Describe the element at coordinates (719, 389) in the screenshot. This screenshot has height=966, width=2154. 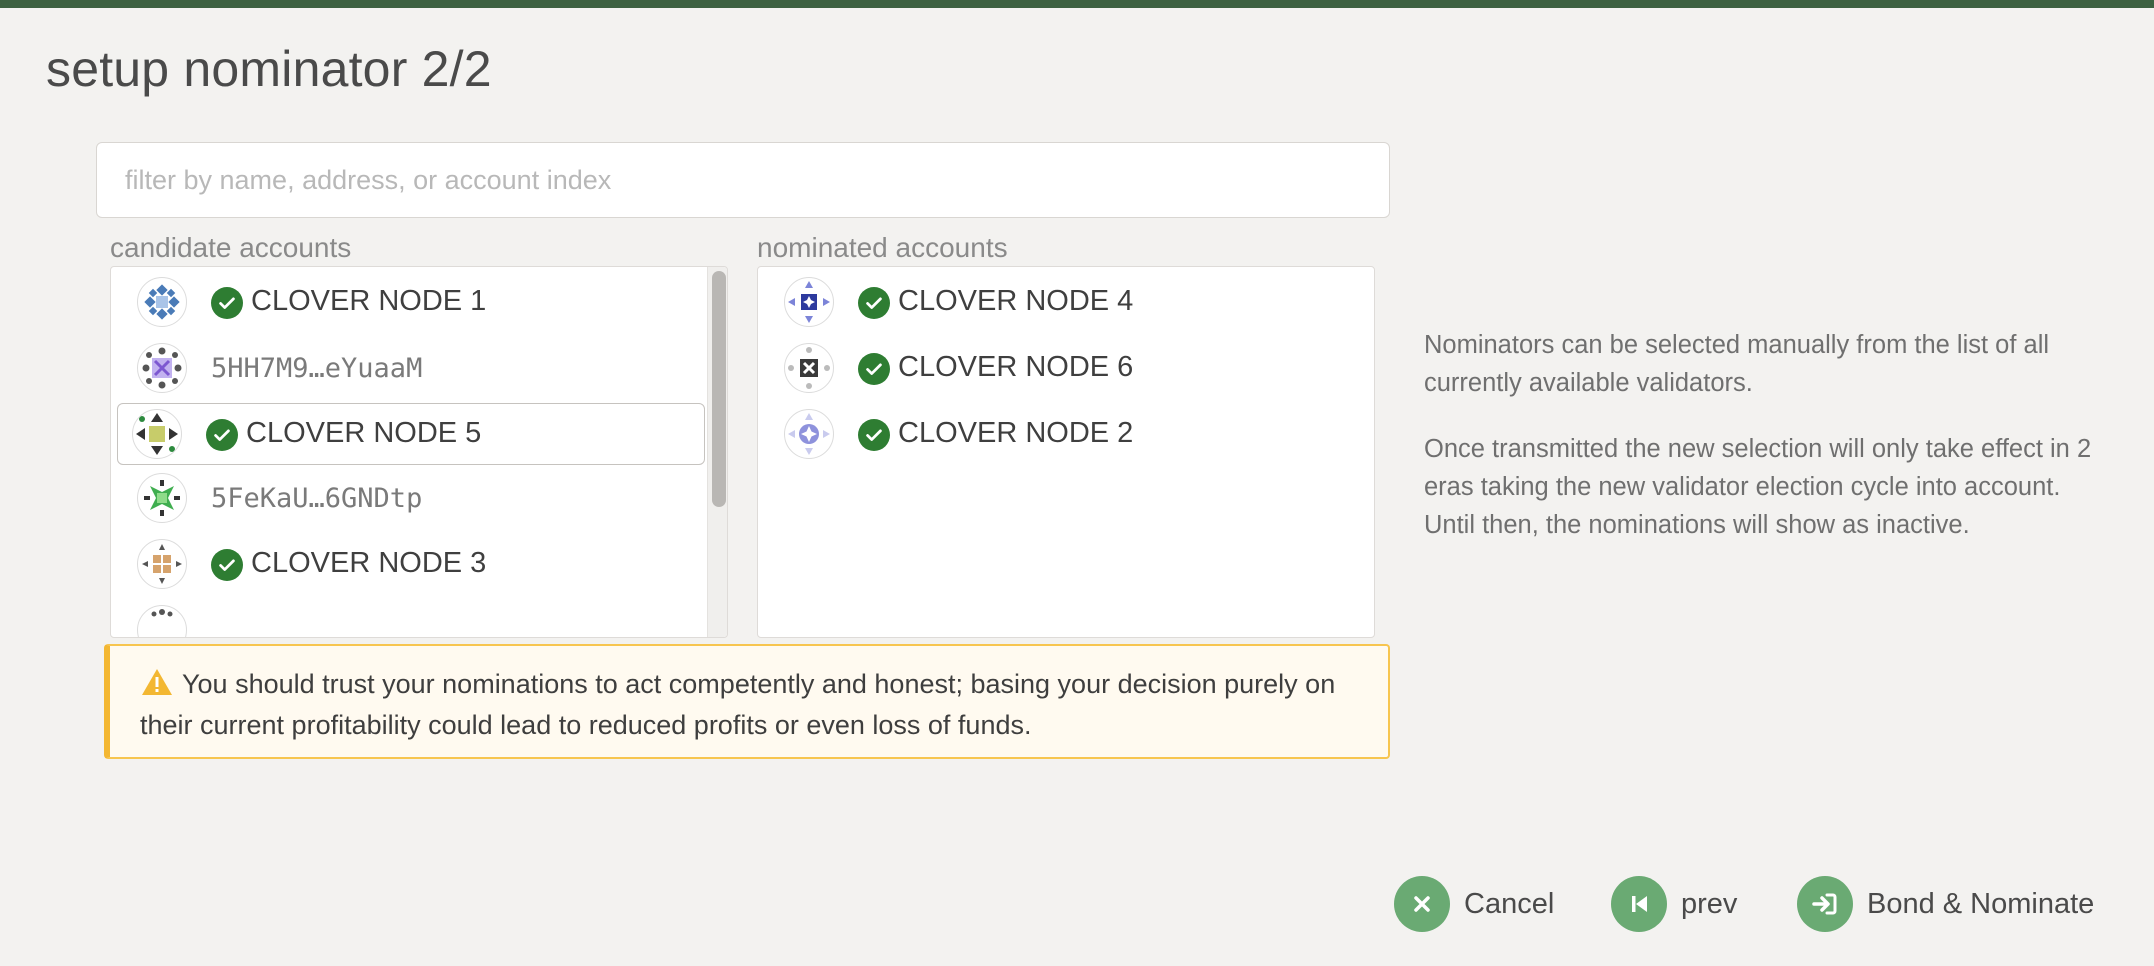
I see `scrollbar-thumb` at that location.